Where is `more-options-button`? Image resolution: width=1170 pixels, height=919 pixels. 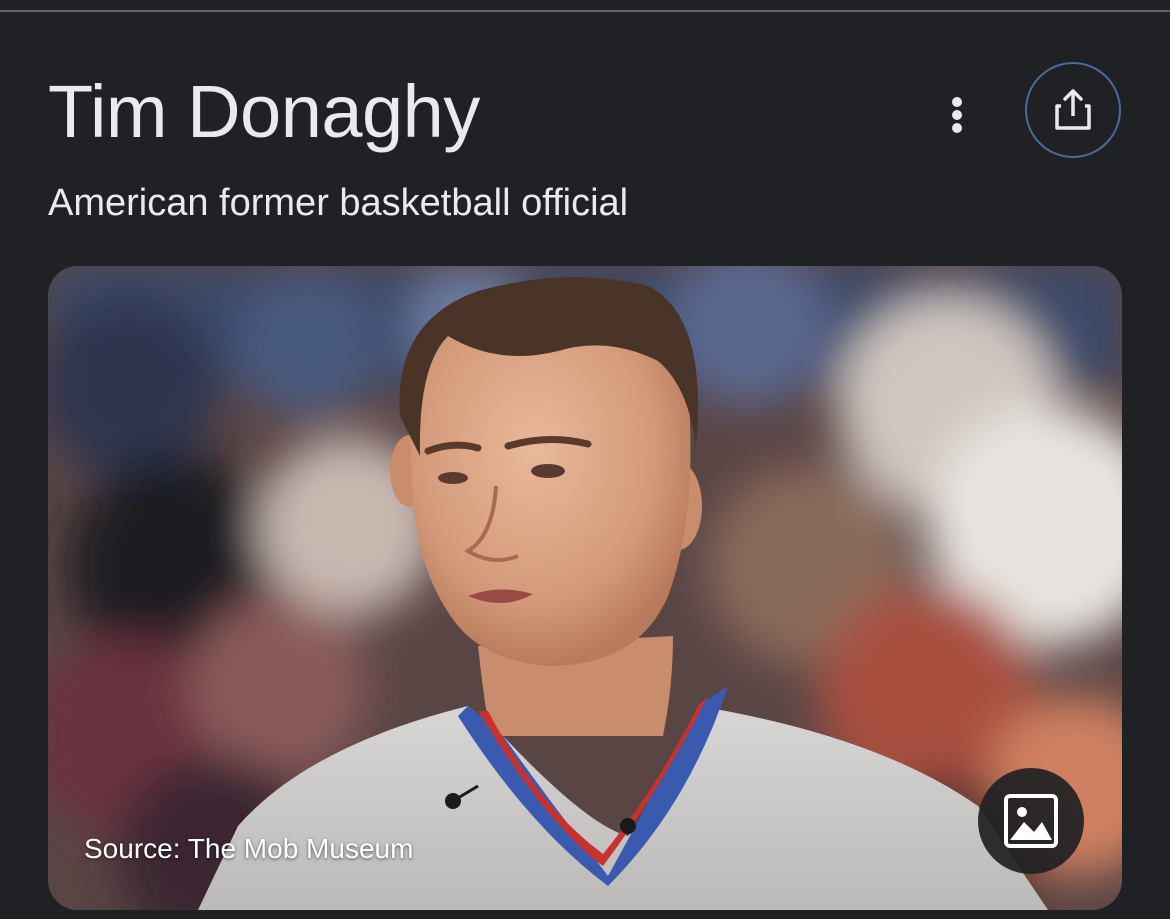
more-options-button is located at coordinates (957, 115).